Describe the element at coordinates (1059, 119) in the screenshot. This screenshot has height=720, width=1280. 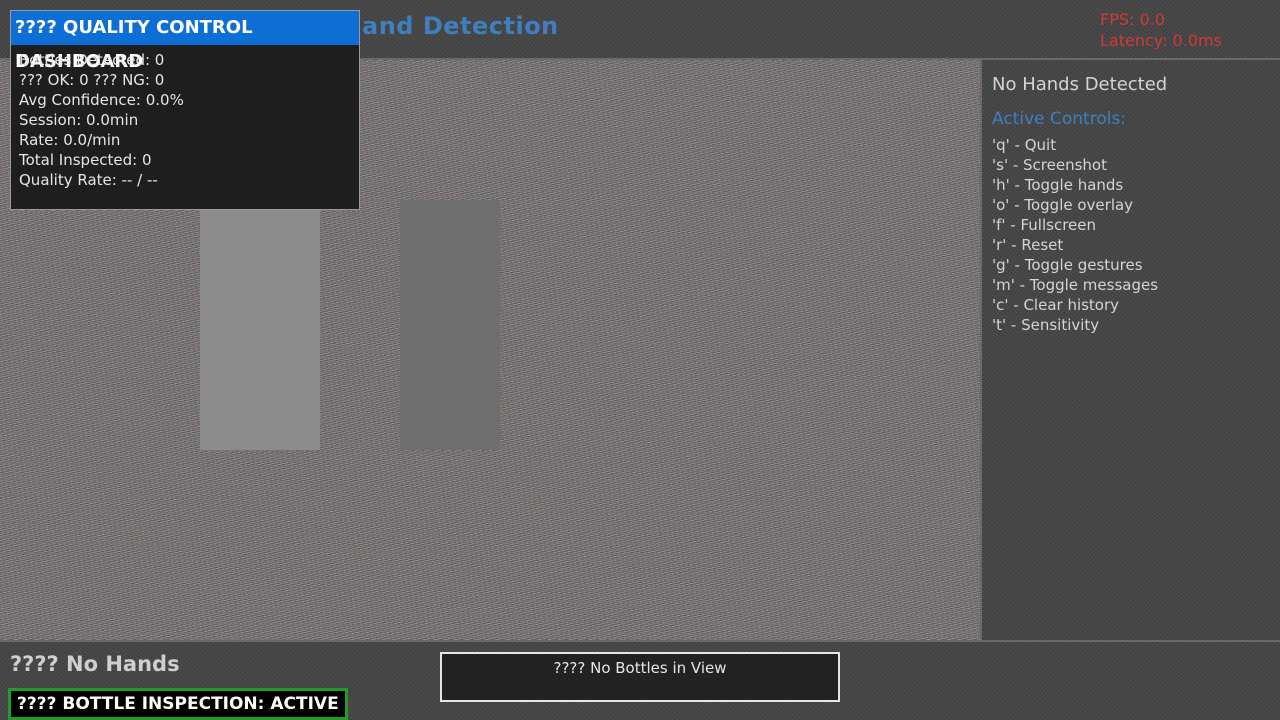
I see `controls-title: Active Controls:` at that location.